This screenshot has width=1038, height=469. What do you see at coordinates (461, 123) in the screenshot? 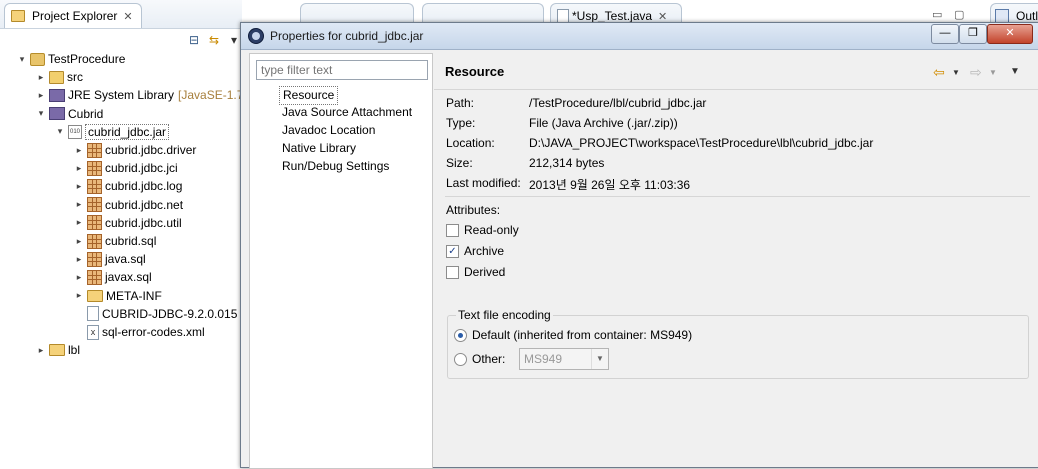
I see `type-label: Type:` at bounding box center [461, 123].